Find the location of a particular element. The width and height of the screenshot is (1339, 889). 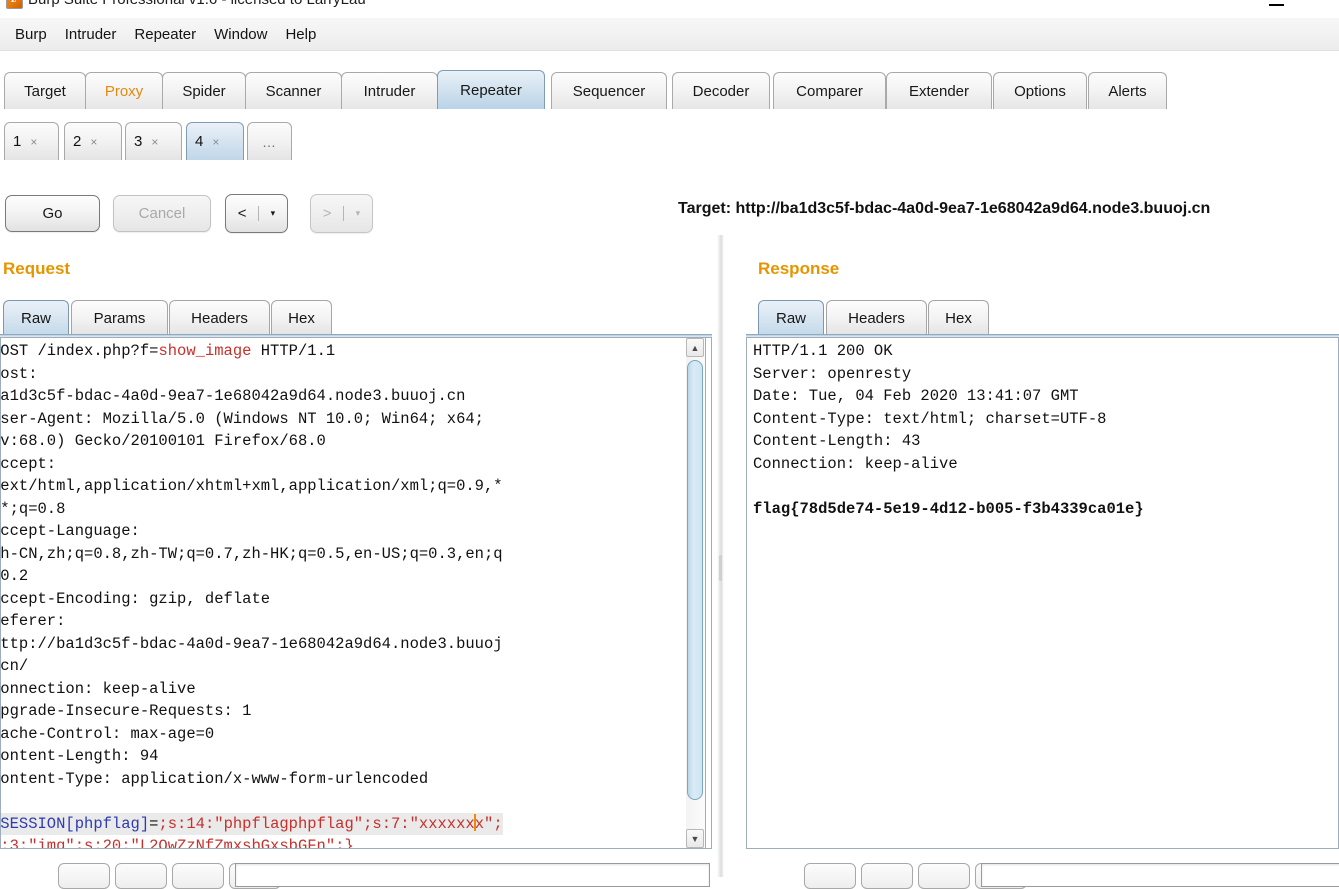

repeater-tab-2: 2 × is located at coordinates (93, 141).